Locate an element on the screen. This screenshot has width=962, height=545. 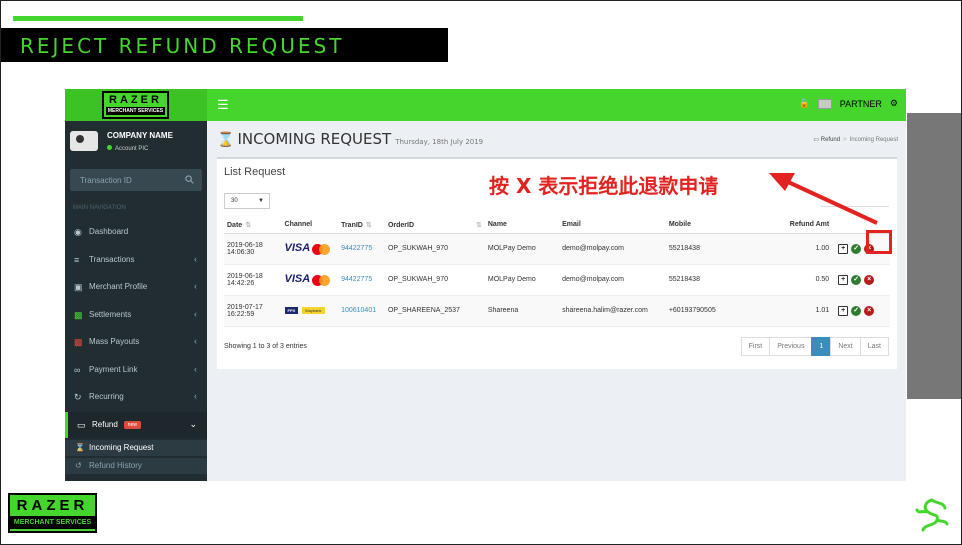
razer-snake-icon is located at coordinates (932, 515).